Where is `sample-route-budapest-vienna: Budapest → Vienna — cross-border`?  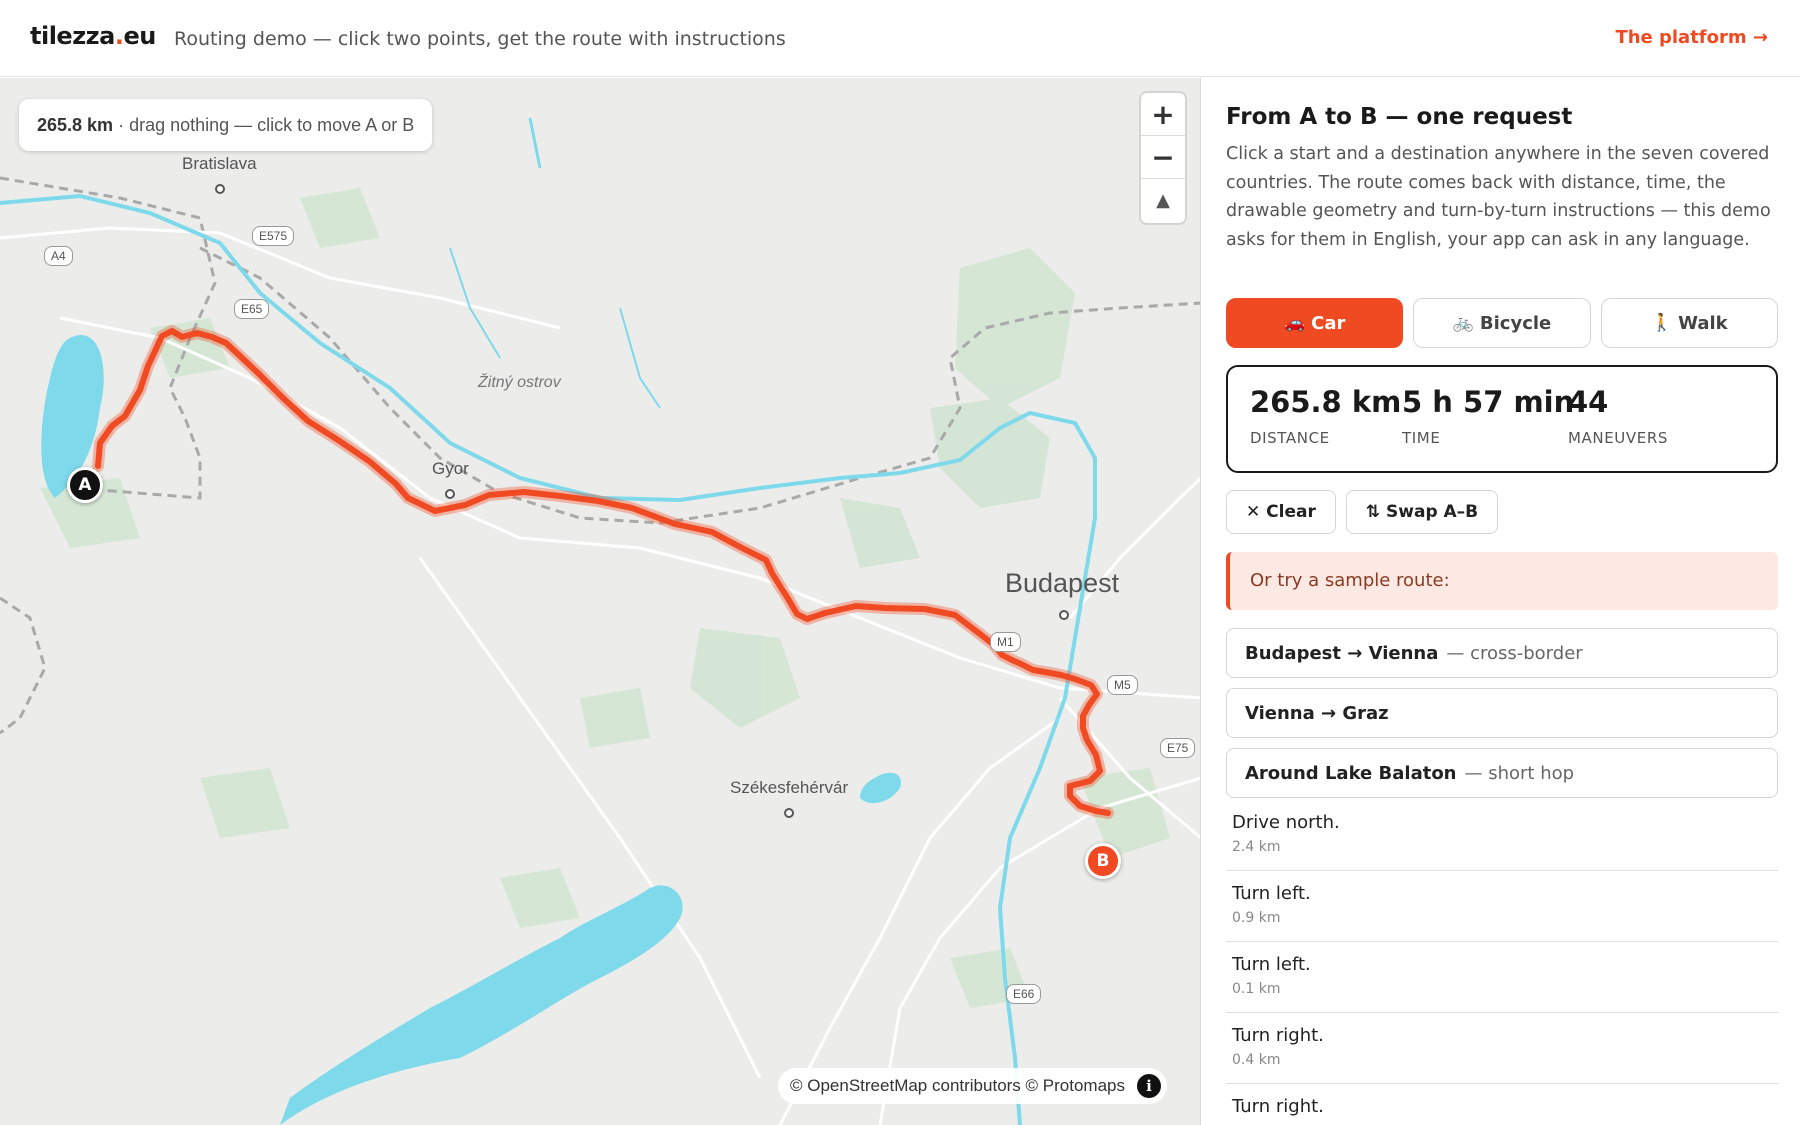 sample-route-budapest-vienna: Budapest → Vienna — cross-border is located at coordinates (1502, 653).